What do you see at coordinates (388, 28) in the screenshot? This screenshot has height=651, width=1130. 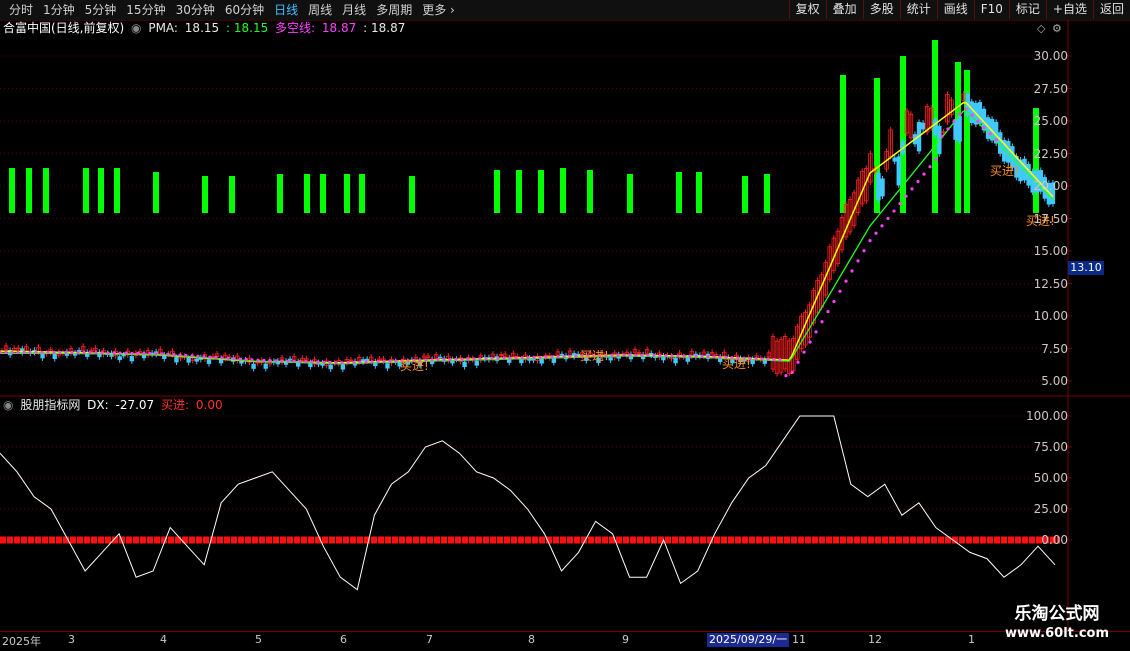 I see `line4-value: 18.87` at bounding box center [388, 28].